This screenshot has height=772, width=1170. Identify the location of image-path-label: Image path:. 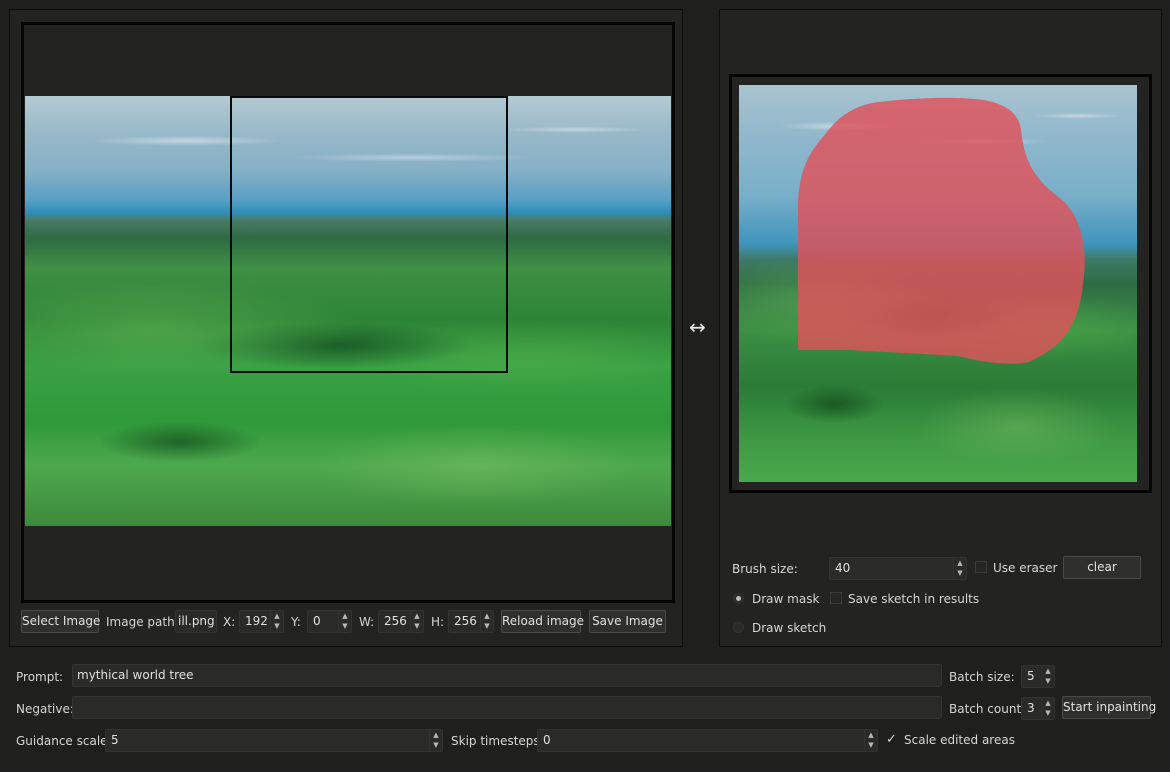
(142, 622).